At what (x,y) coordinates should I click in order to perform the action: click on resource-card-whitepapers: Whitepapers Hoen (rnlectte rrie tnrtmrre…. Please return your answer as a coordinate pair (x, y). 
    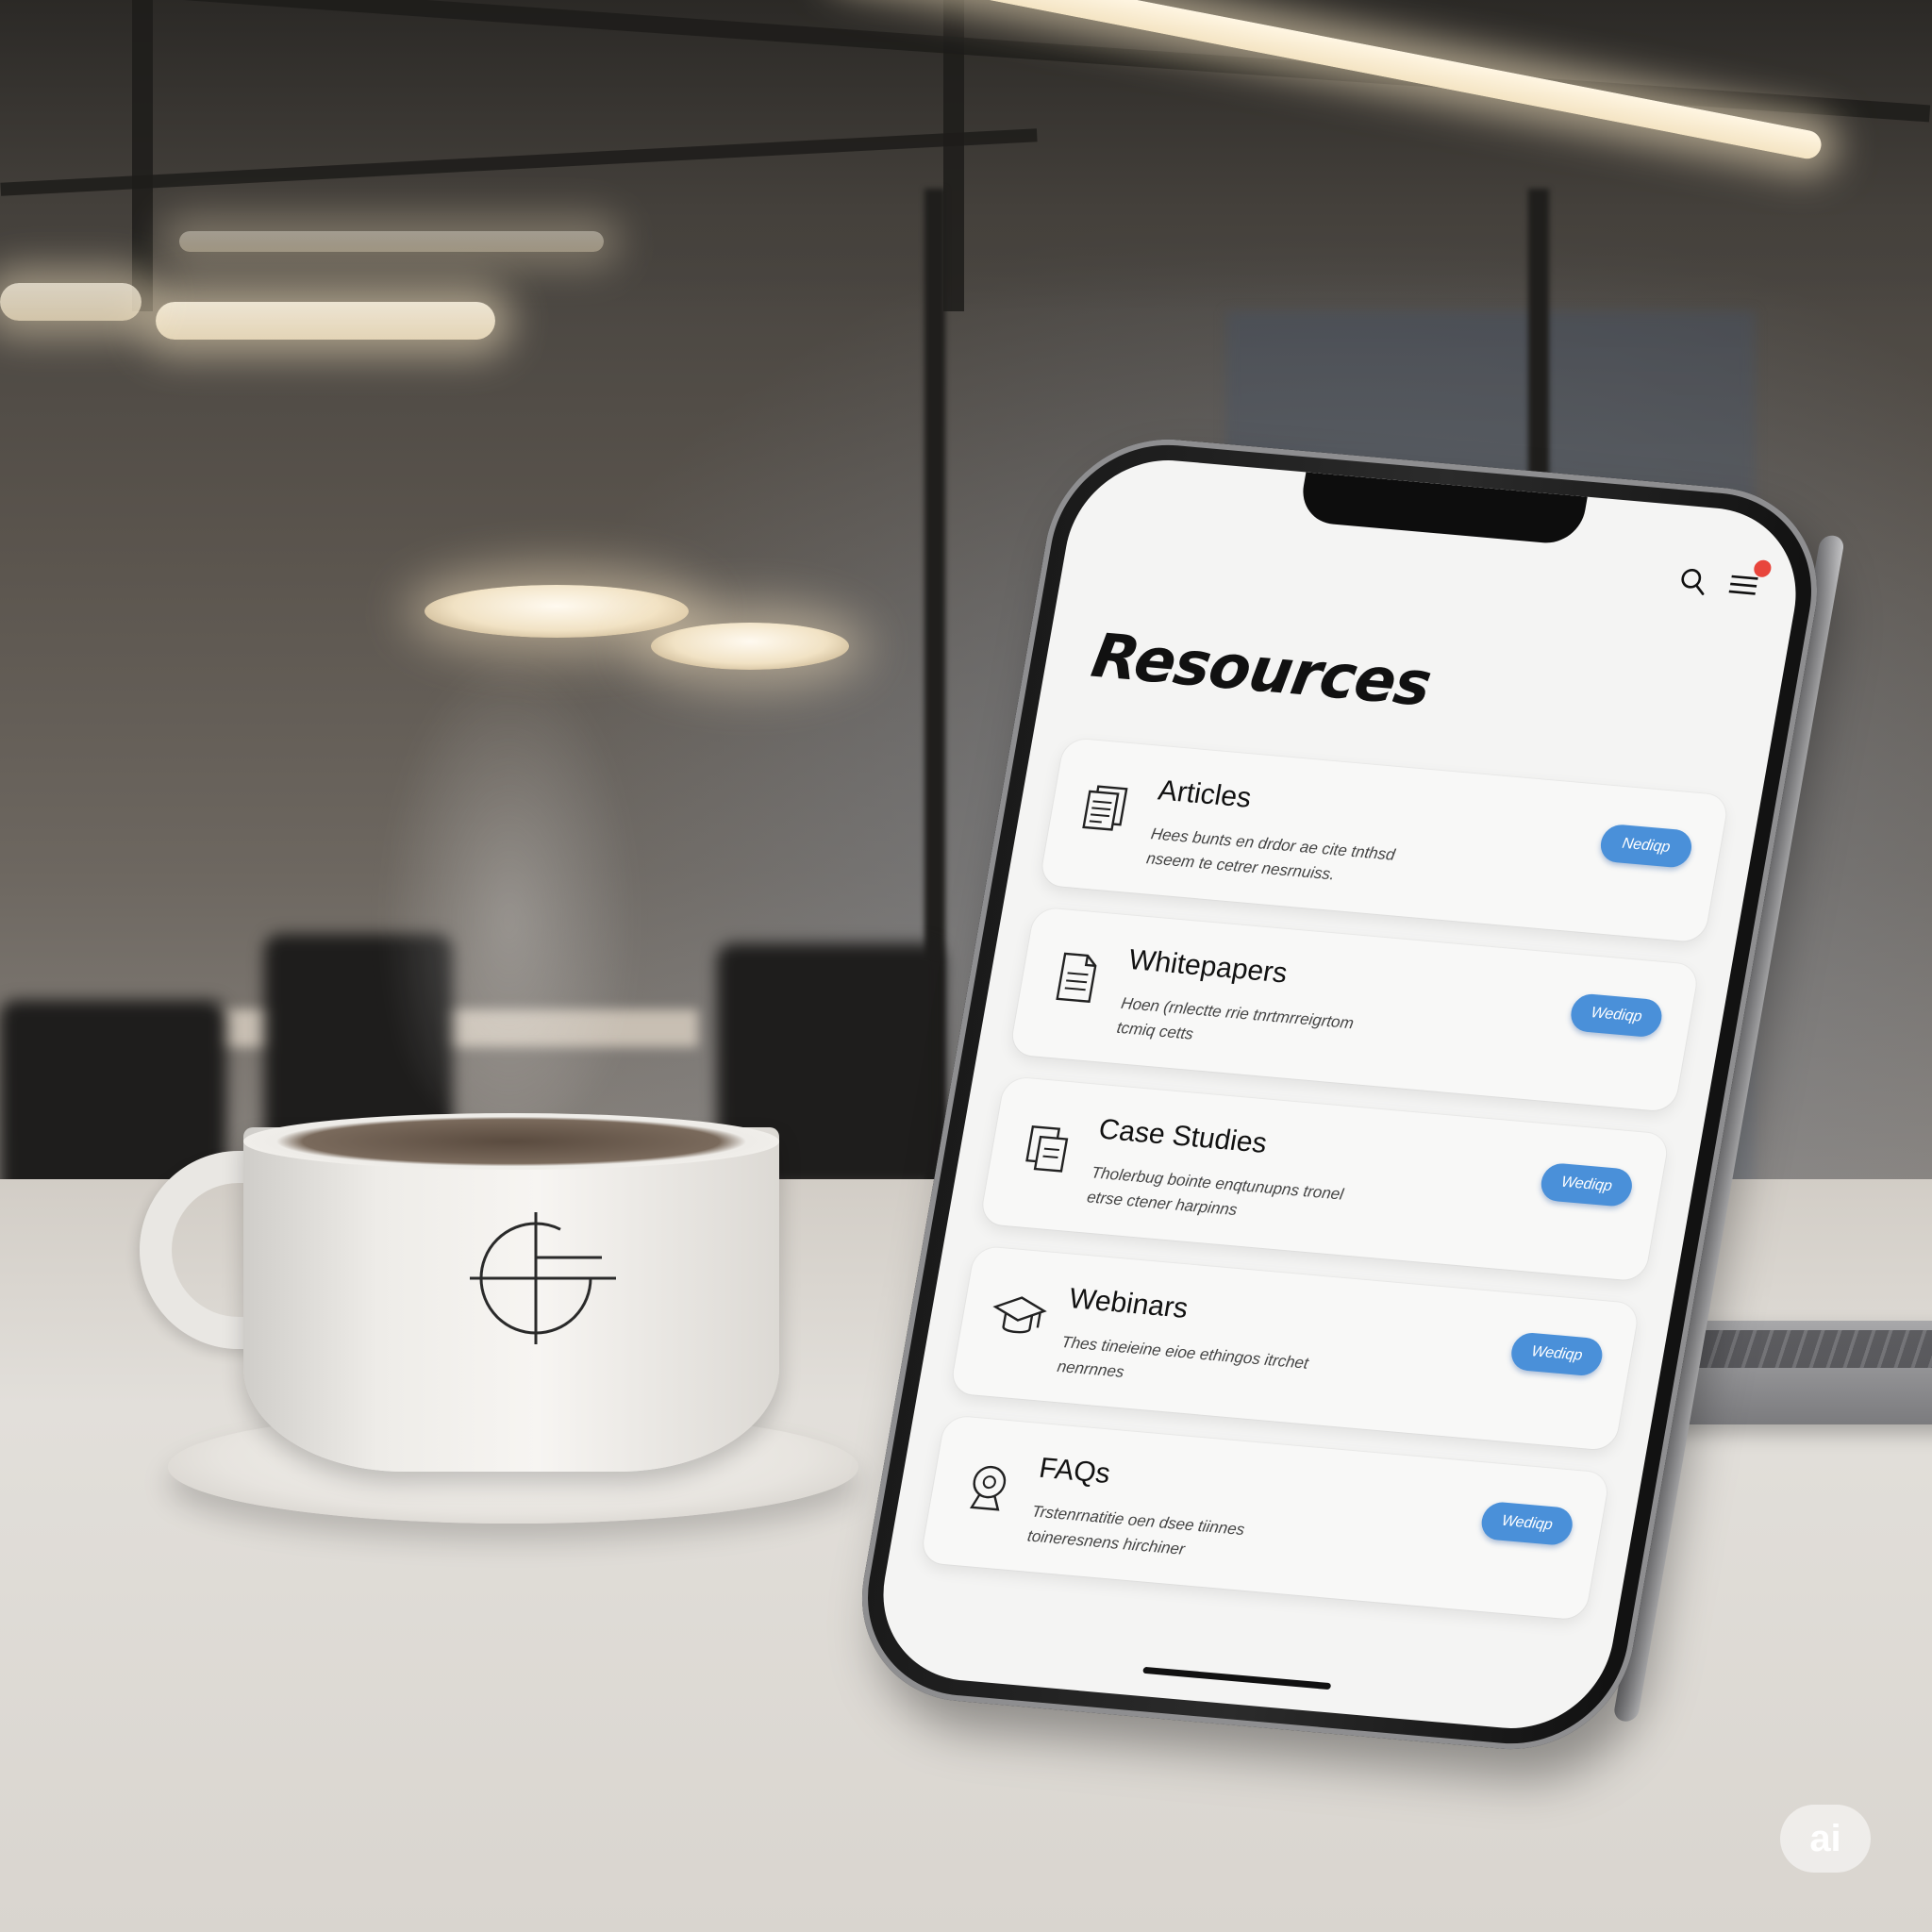
    Looking at the image, I should click on (1354, 1010).